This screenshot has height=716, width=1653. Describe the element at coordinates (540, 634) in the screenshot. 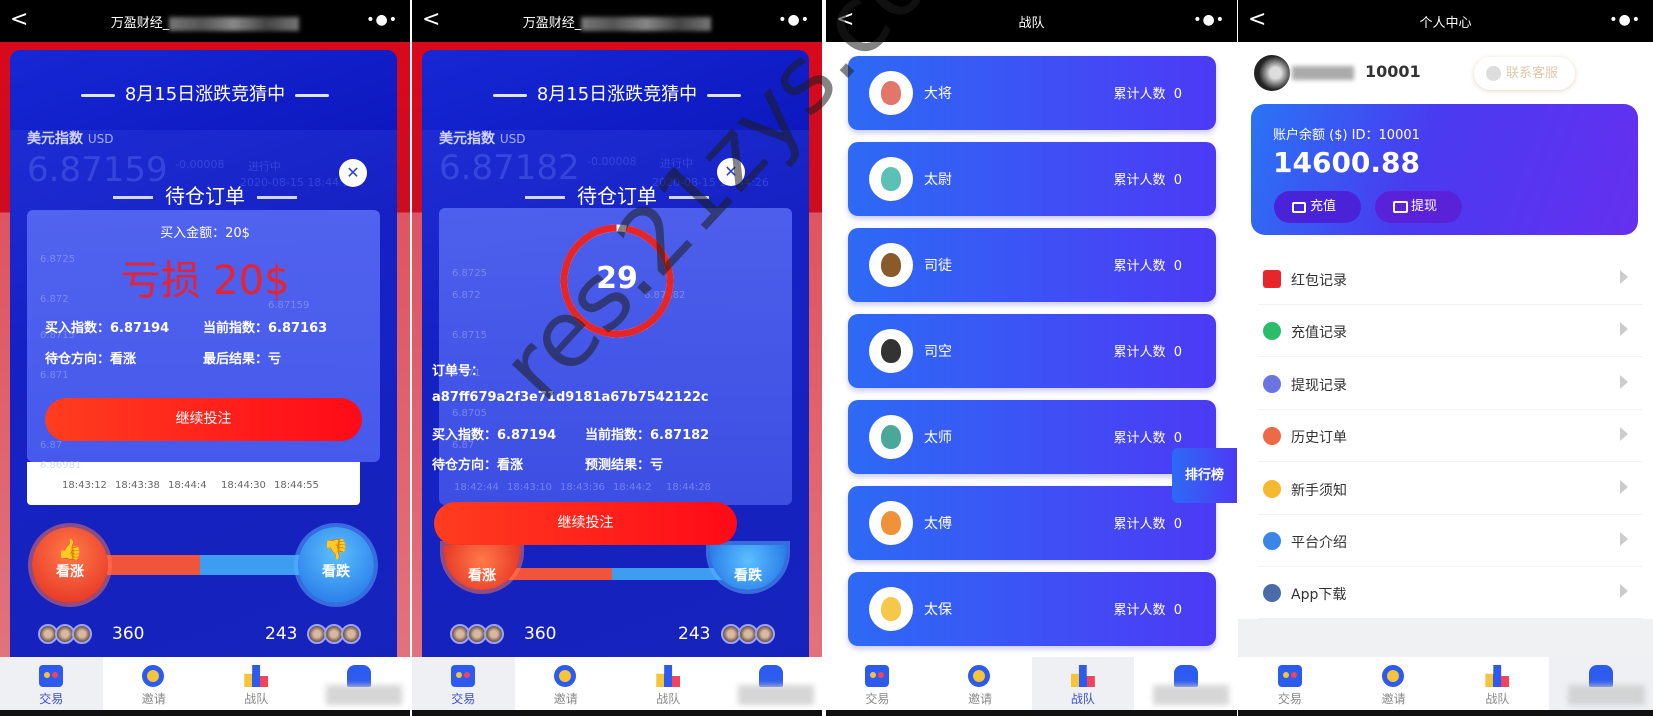

I see `up-count: 360` at that location.